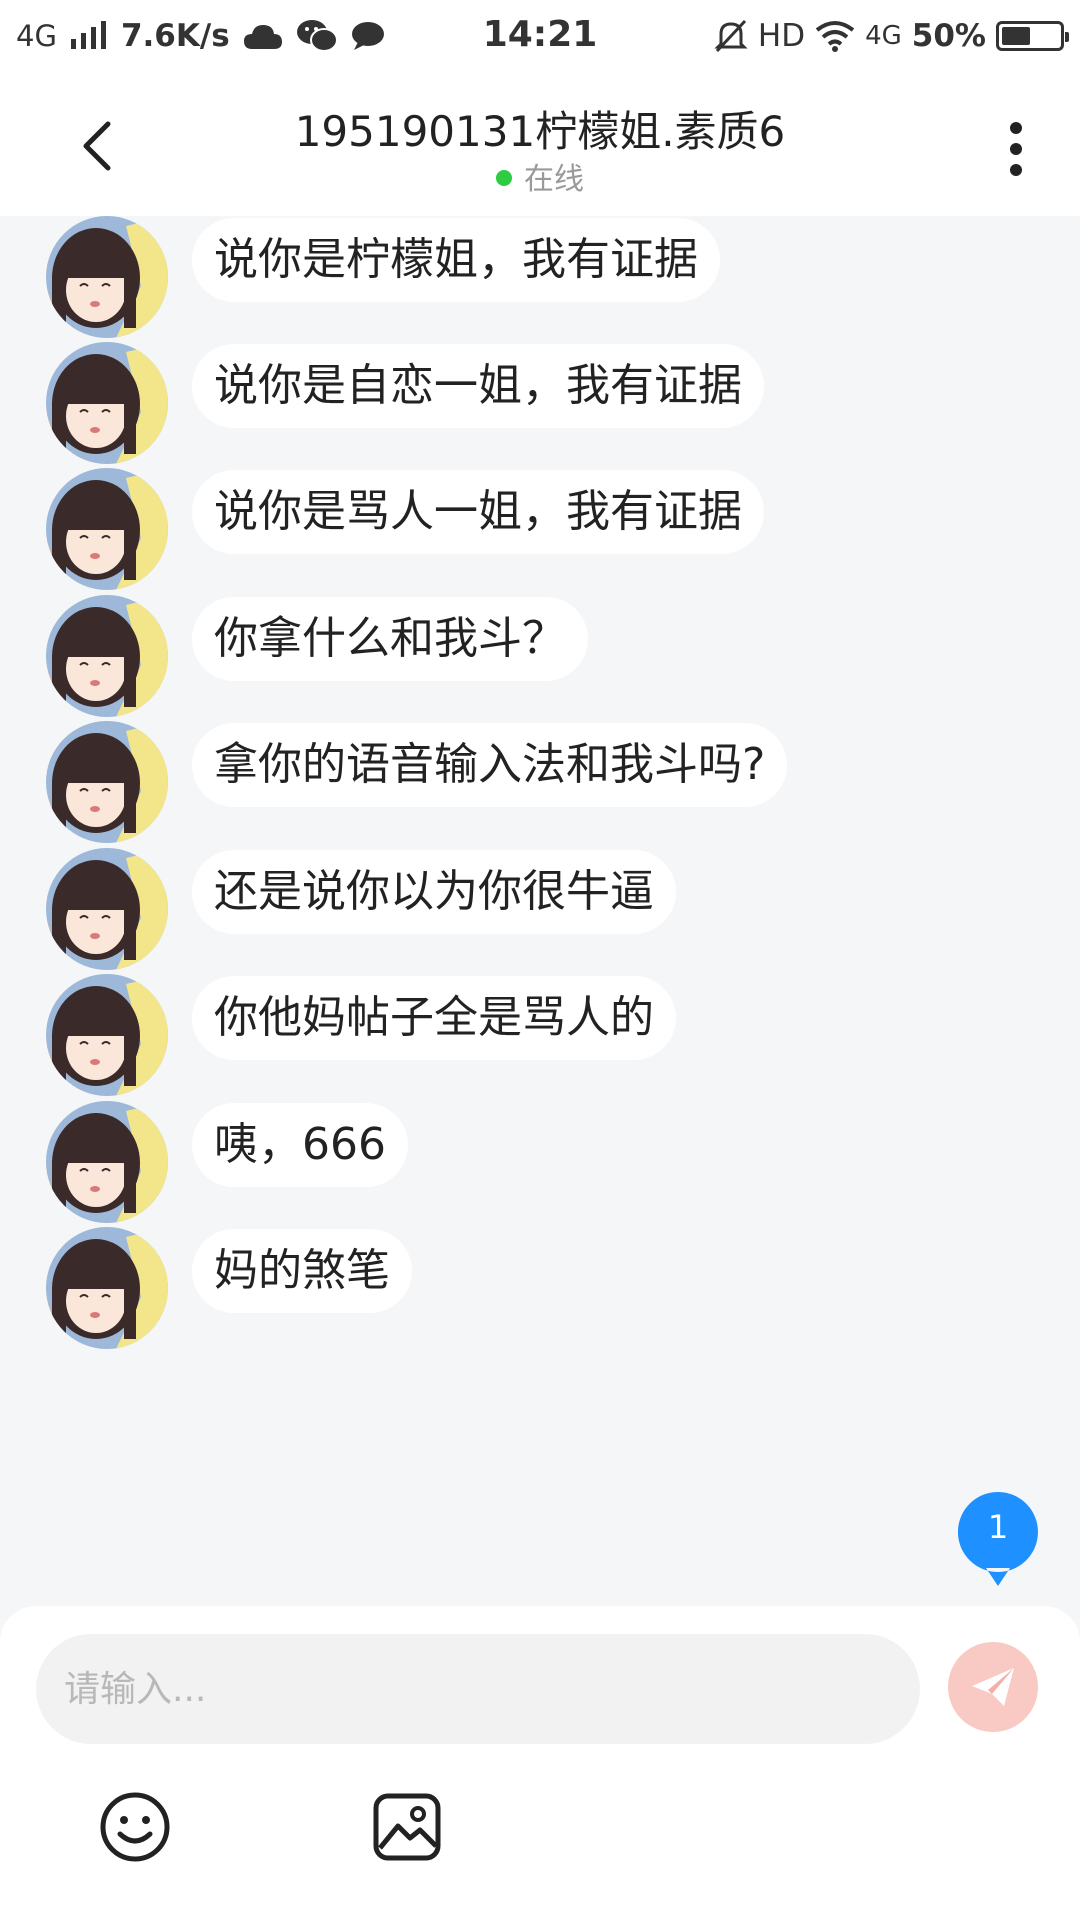 Image resolution: width=1080 pixels, height=1920 pixels. I want to click on emoji-button, so click(135, 1827).